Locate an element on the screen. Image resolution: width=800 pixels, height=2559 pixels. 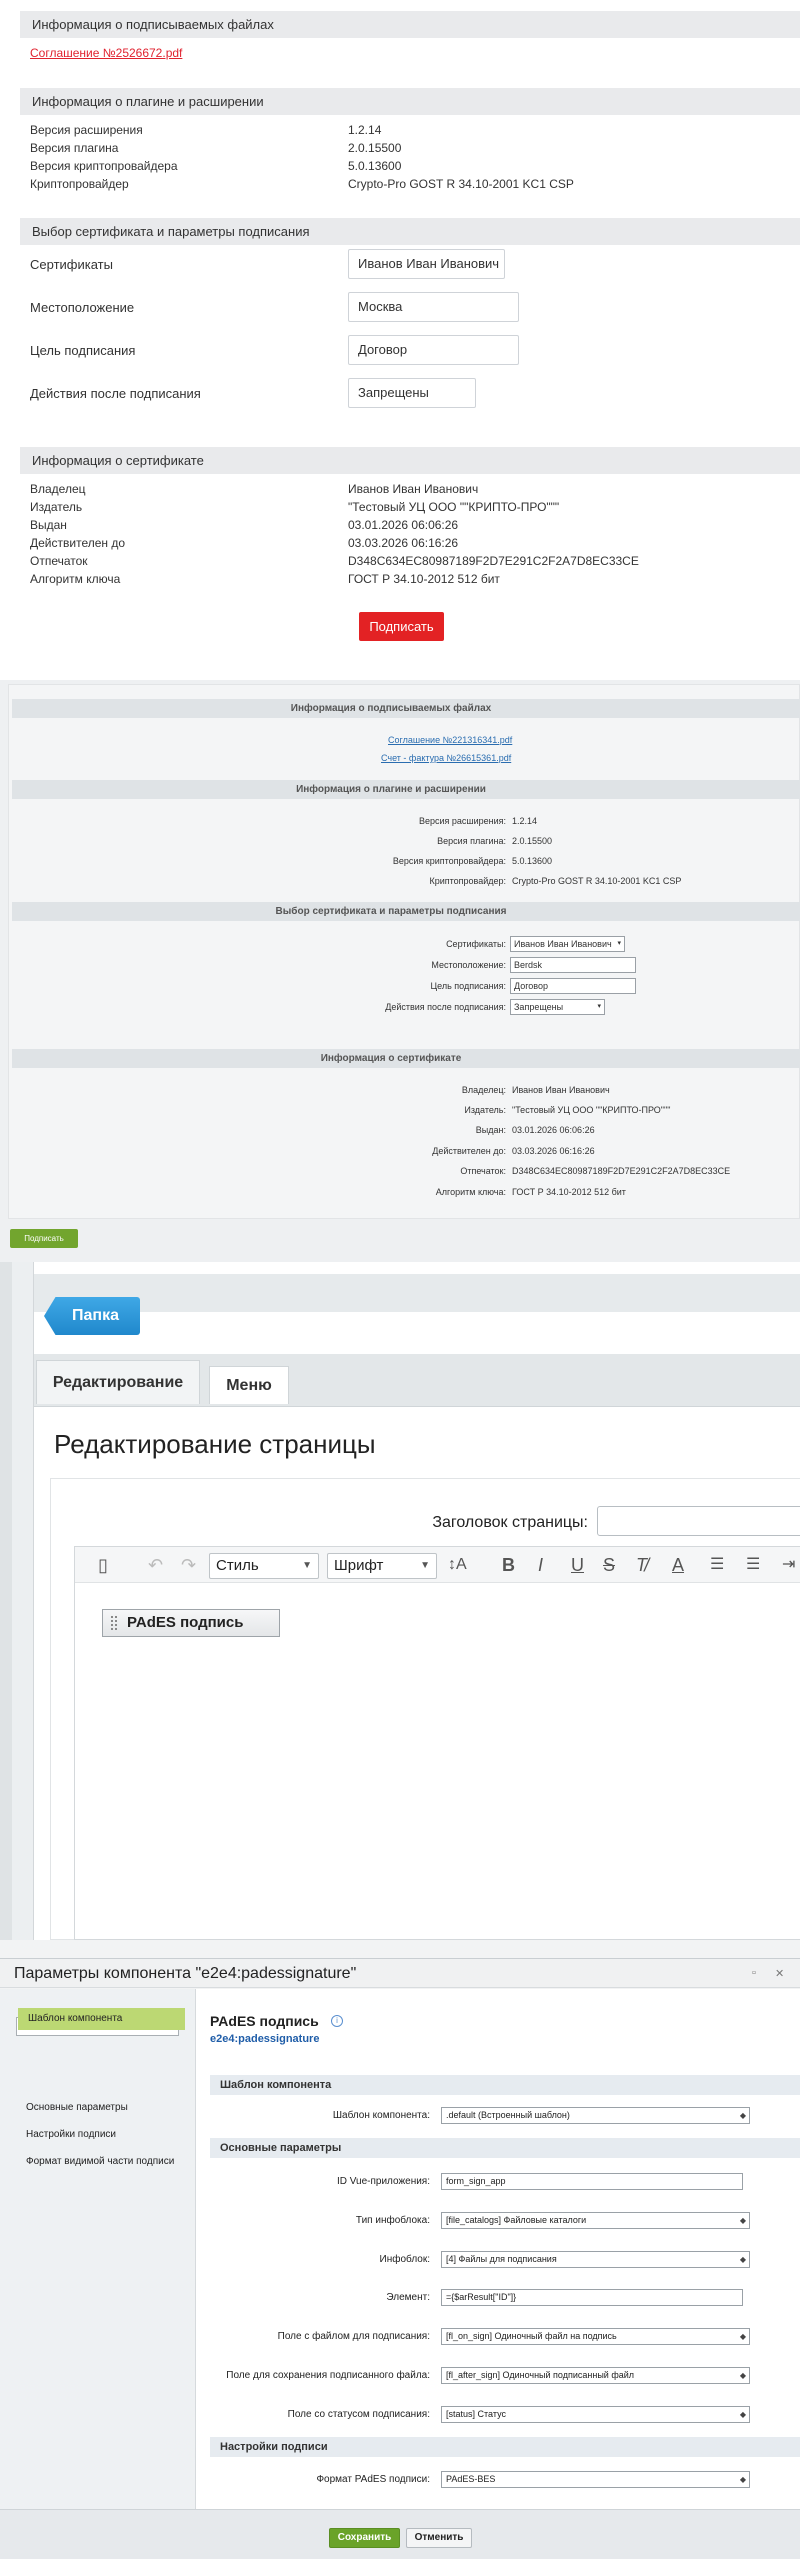
left-gutter is located at coordinates (6, 1601).